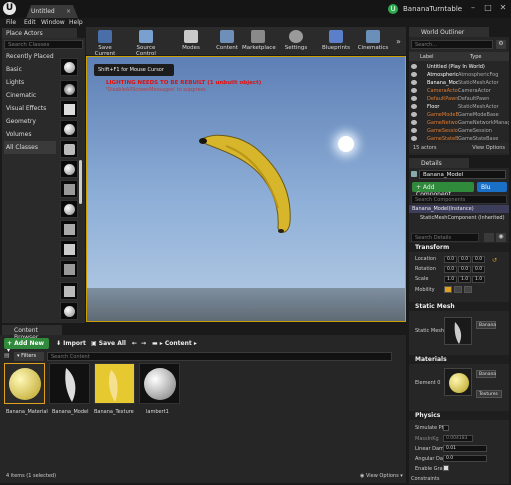 This screenshot has height=485, width=511. Describe the element at coordinates (489, 237) in the screenshot. I see `grid-view-icon` at that location.